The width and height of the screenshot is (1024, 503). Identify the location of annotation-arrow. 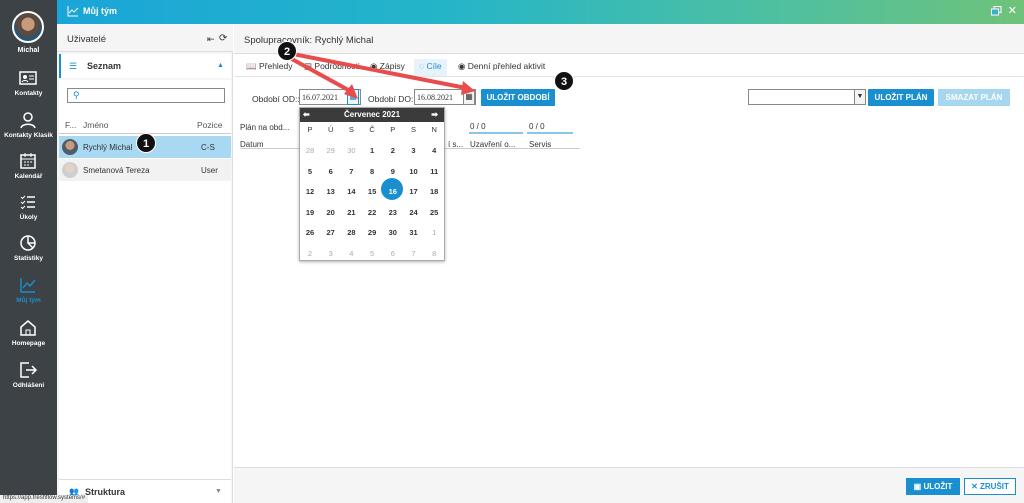
(379, 71).